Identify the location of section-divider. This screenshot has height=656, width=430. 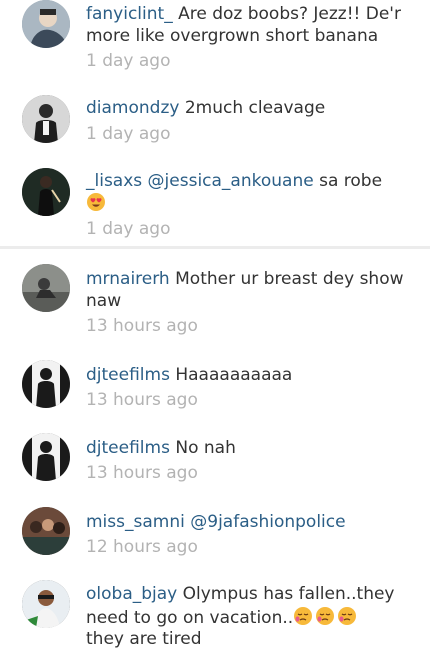
(215, 247).